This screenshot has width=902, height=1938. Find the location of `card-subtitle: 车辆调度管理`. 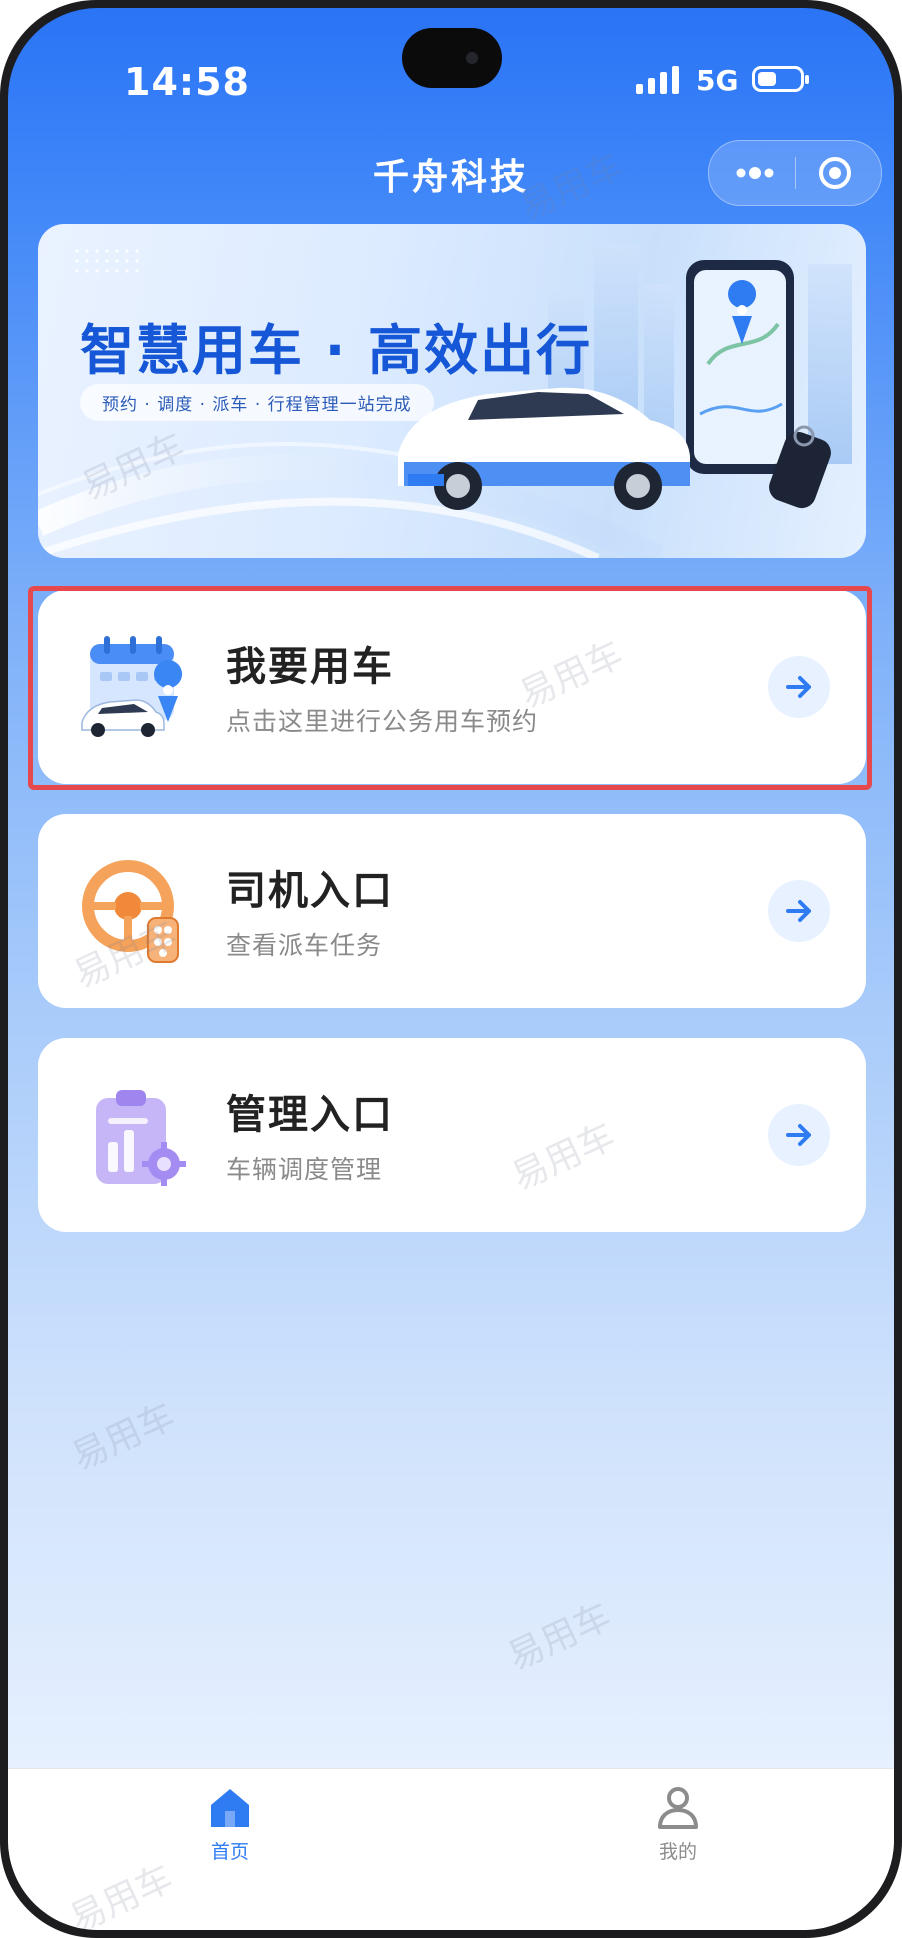

card-subtitle: 车辆调度管理 is located at coordinates (304, 1169).